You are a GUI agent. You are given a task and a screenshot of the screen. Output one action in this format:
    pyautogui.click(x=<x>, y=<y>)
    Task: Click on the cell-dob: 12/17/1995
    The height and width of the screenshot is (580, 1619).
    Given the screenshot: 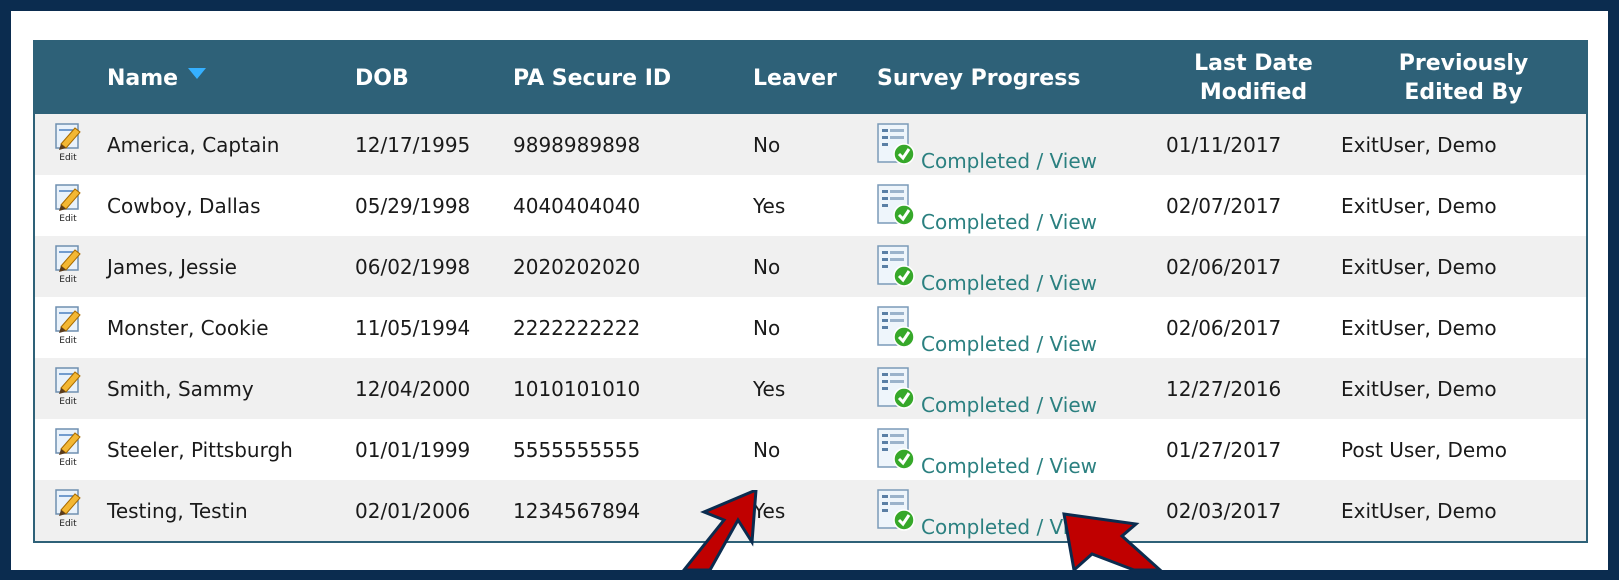 What is the action you would take?
    pyautogui.click(x=413, y=144)
    